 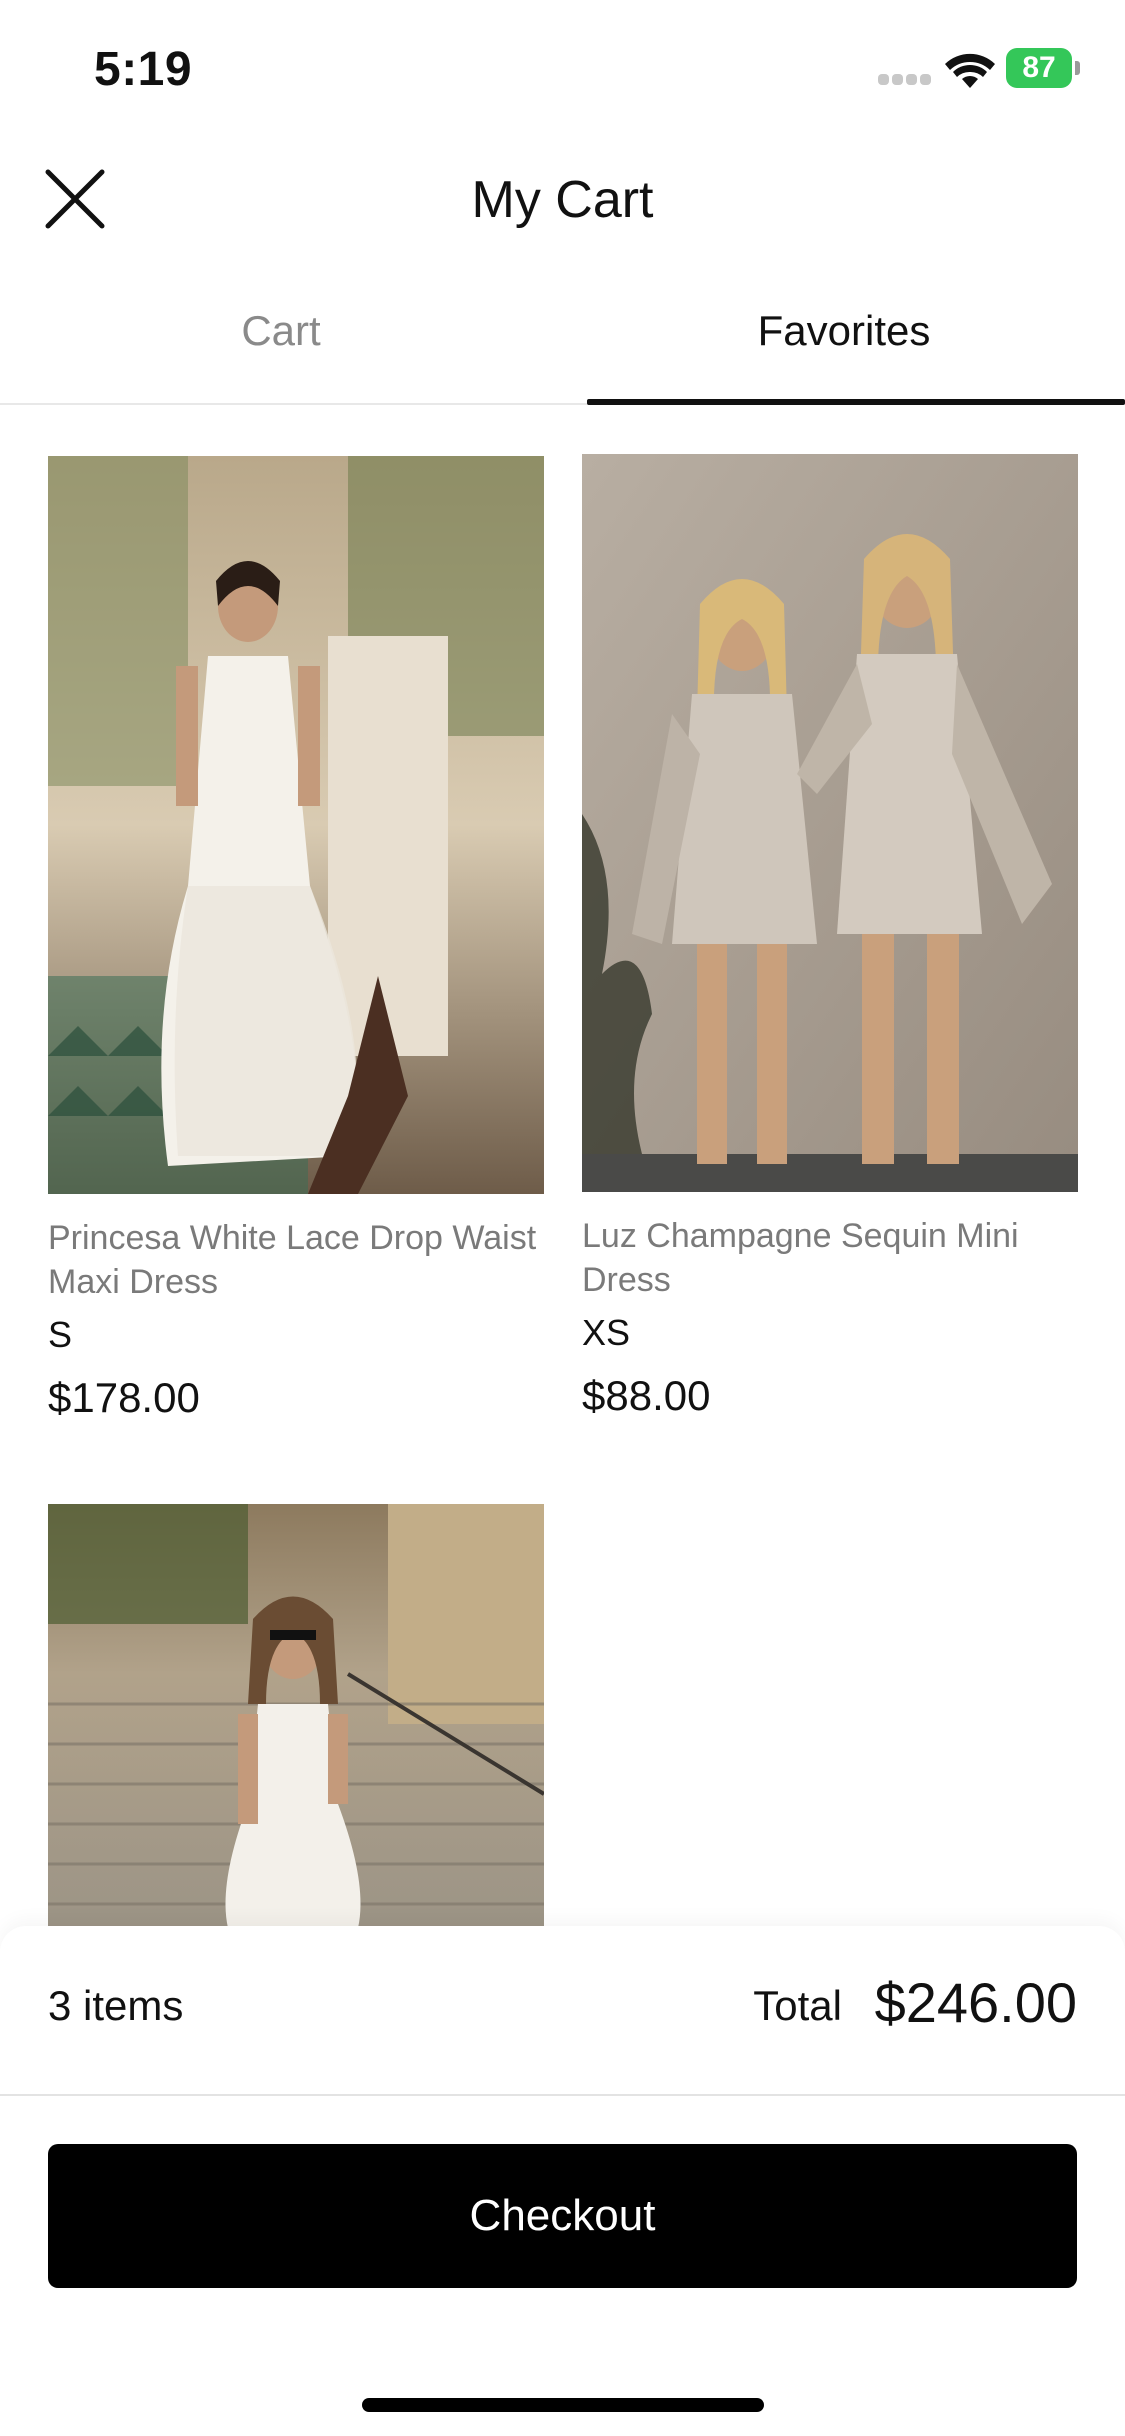 What do you see at coordinates (906, 79) in the screenshot?
I see `cellular-signal-icon` at bounding box center [906, 79].